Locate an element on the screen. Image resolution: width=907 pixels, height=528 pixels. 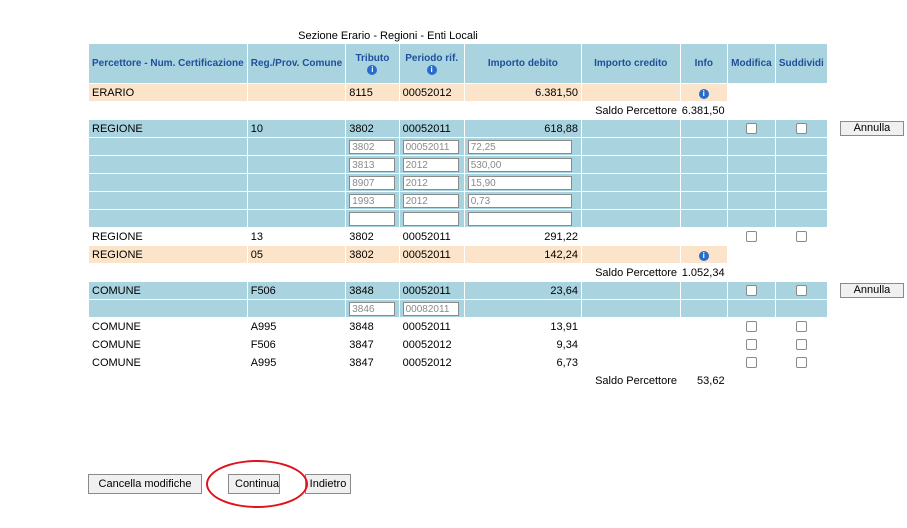
periodo-input: 00082011 is located at coordinates (430, 308).